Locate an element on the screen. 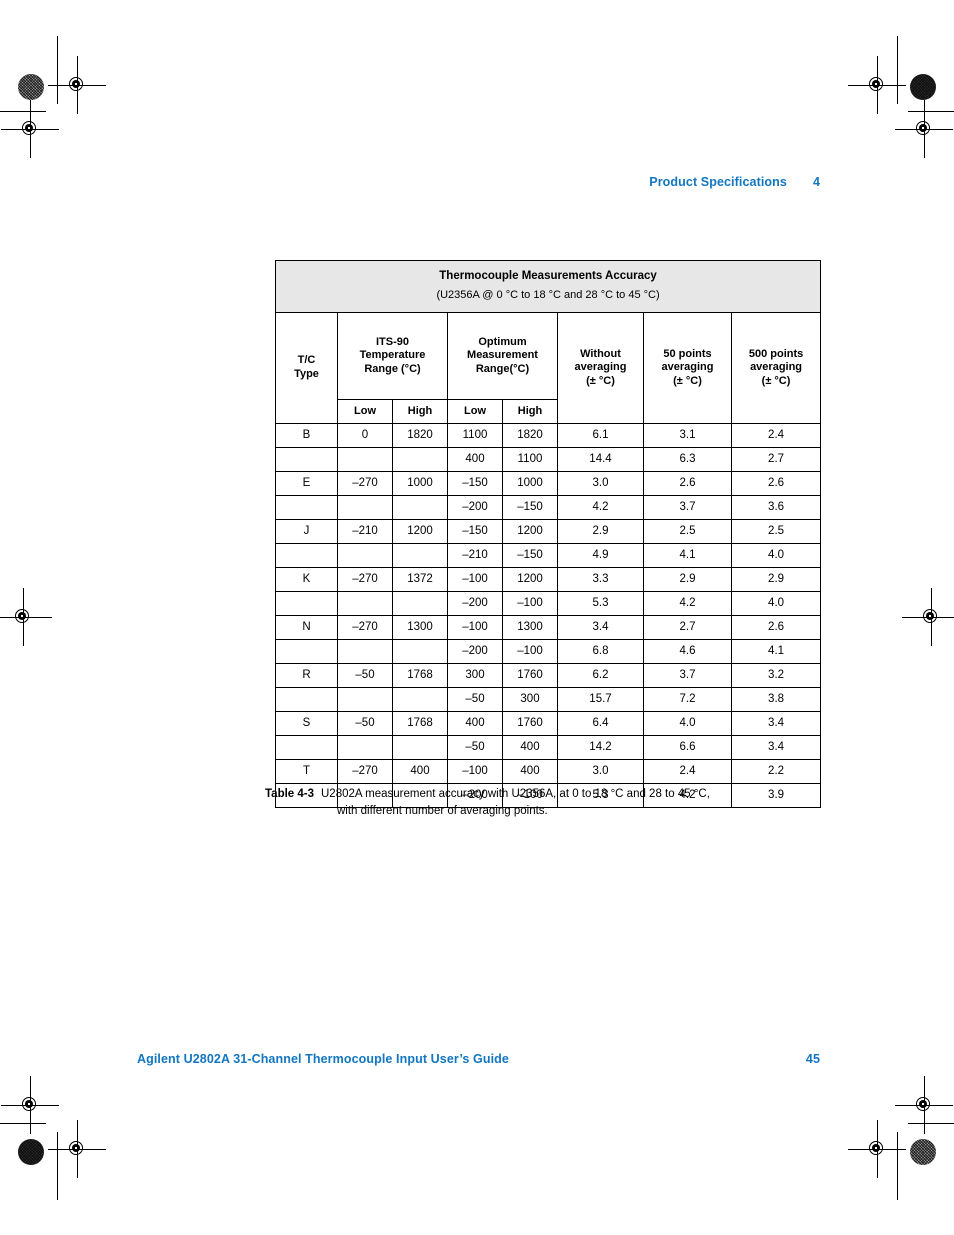 The width and height of the screenshot is (954, 1235). column-header-without-averaging: Without averaging (± °C) is located at coordinates (600, 368).